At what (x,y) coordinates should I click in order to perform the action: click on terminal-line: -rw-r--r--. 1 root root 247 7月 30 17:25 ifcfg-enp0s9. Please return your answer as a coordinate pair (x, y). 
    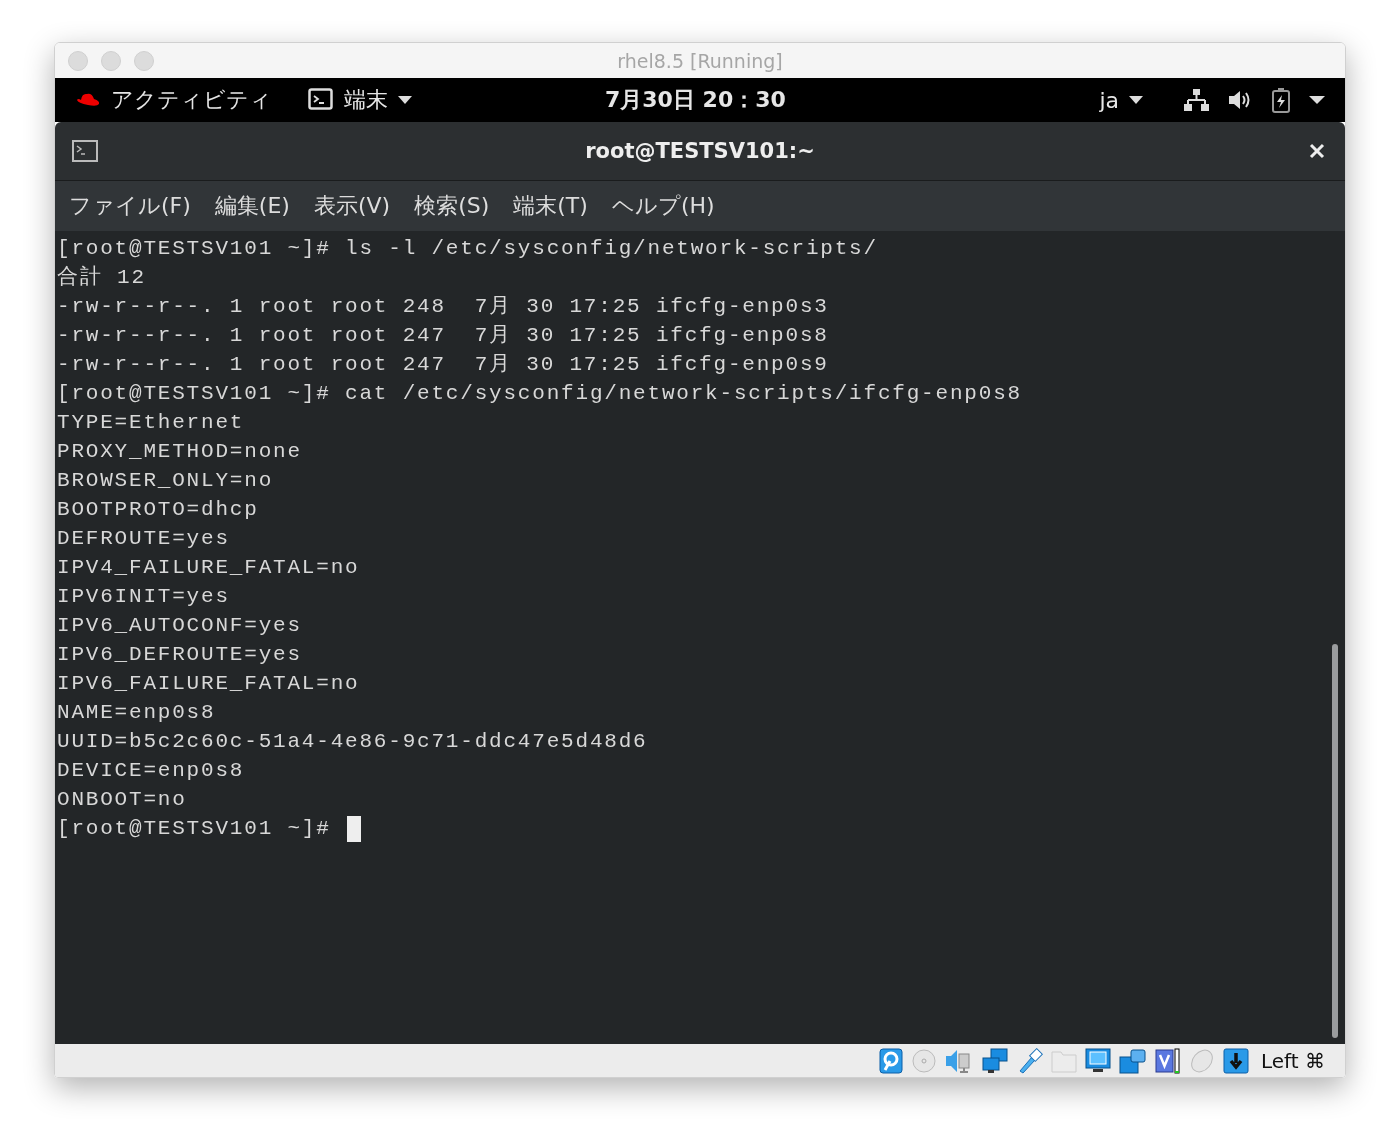
    Looking at the image, I should click on (443, 365).